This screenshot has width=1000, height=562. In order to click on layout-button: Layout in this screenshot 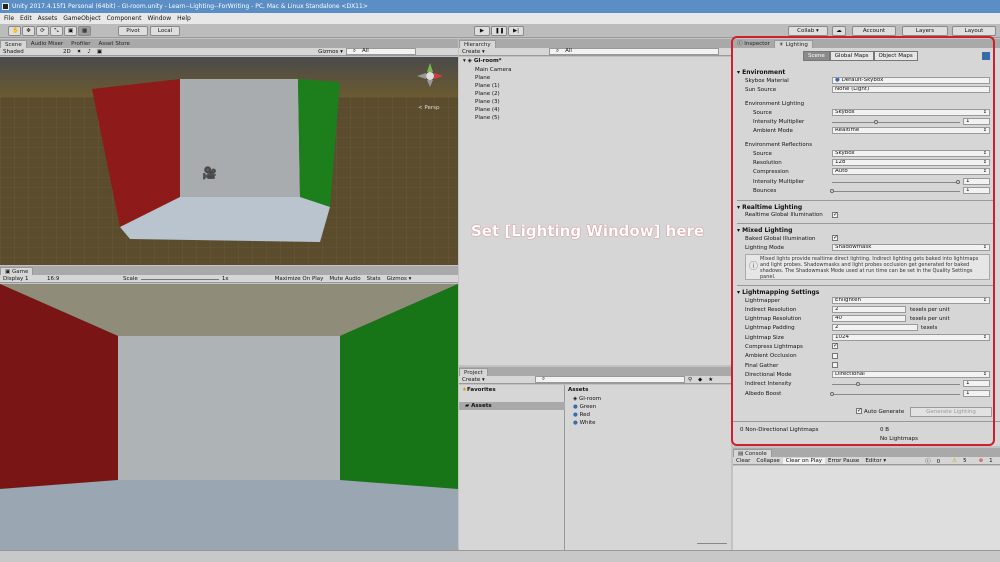, I will do `click(974, 31)`.